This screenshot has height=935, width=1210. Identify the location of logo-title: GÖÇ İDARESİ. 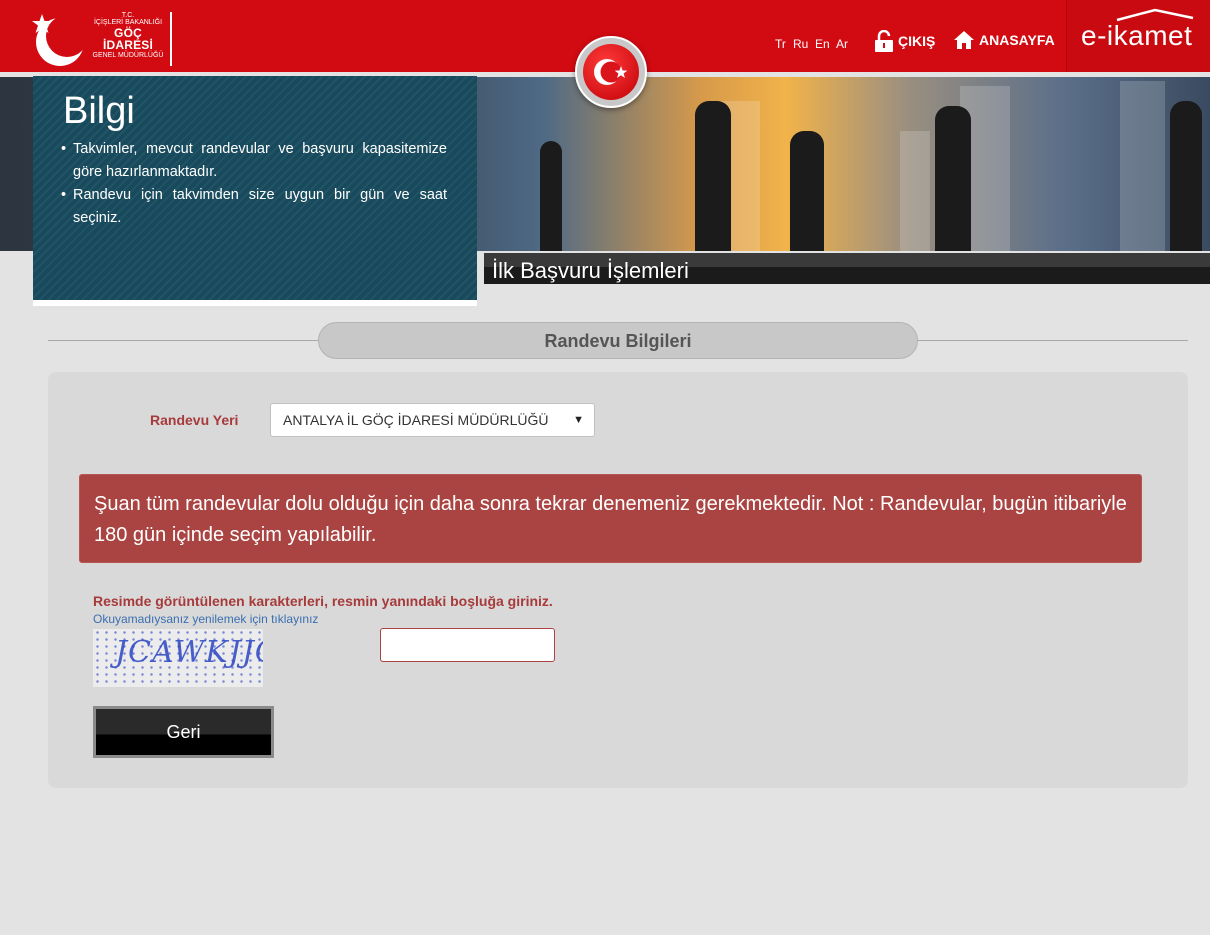
(128, 39).